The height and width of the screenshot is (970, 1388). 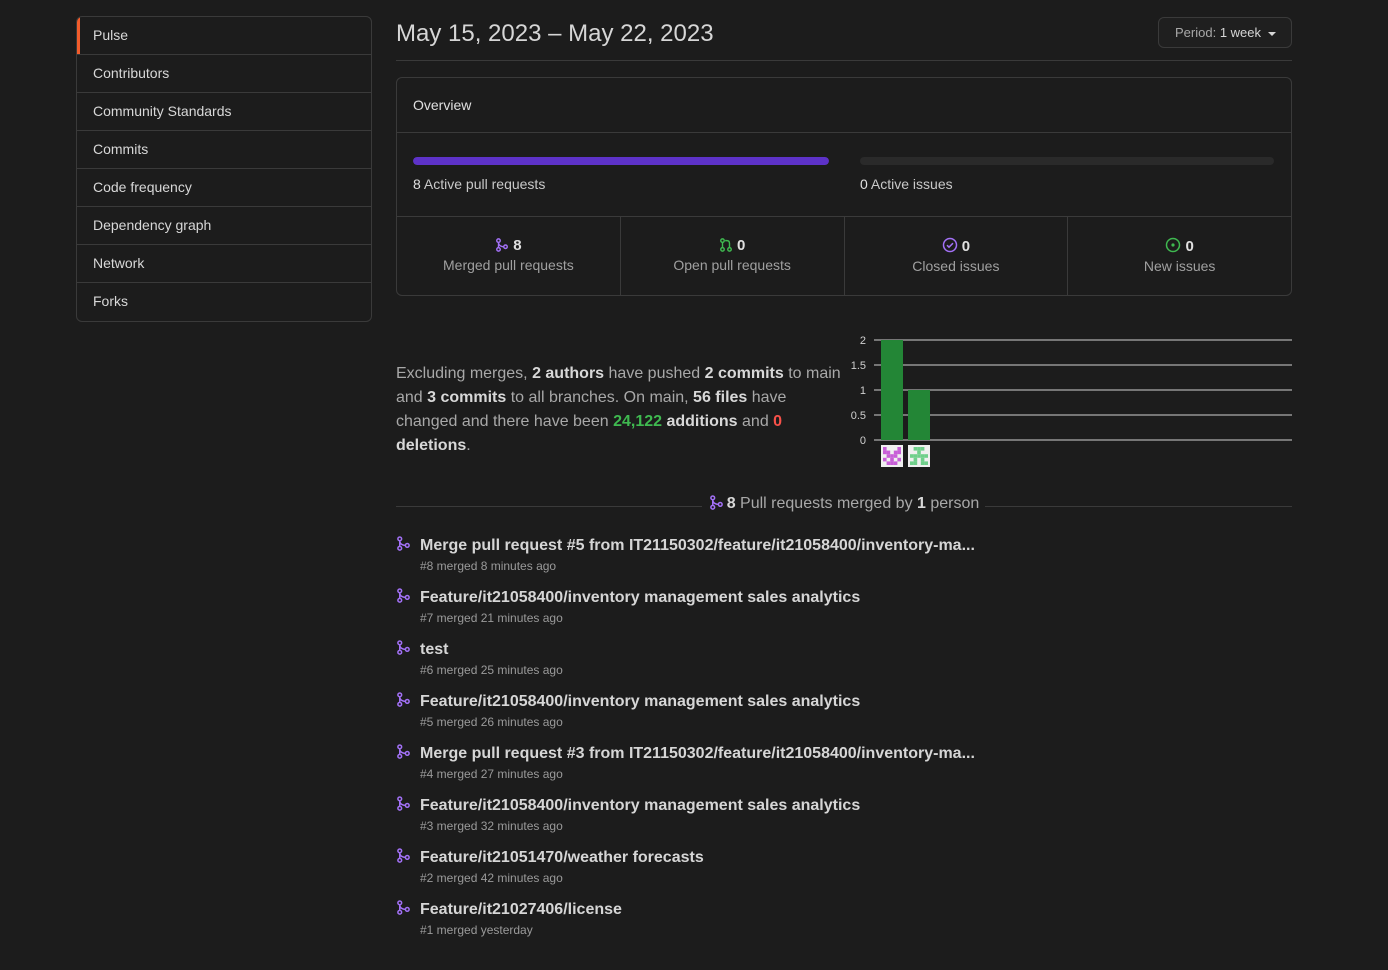 I want to click on merged-prs-heading-tail: person, so click(x=952, y=503).